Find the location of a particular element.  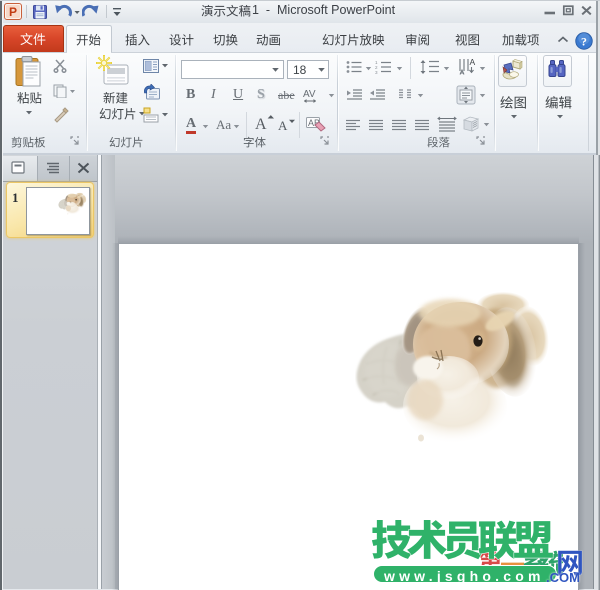

svg-text: AV is located at coordinates (309, 94).